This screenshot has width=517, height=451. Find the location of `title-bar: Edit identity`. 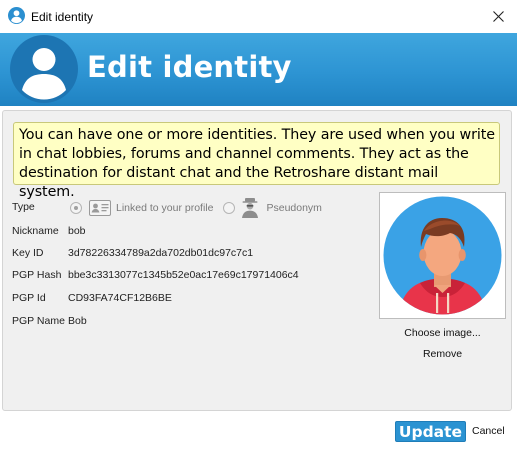

title-bar: Edit identity is located at coordinates (258, 16).